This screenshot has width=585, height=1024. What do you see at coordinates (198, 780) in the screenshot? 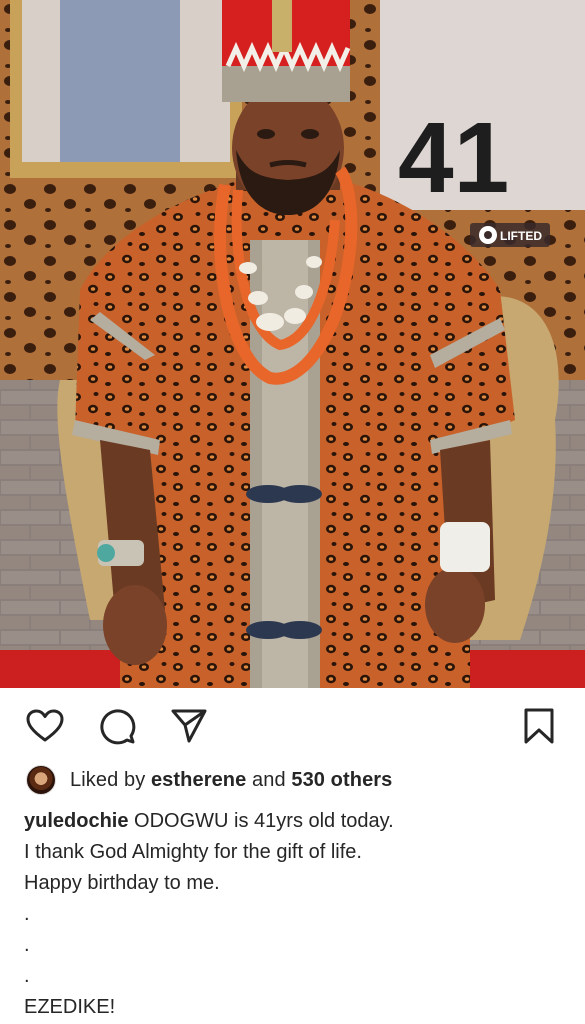
I see `liked-by-user-link: estherene` at bounding box center [198, 780].